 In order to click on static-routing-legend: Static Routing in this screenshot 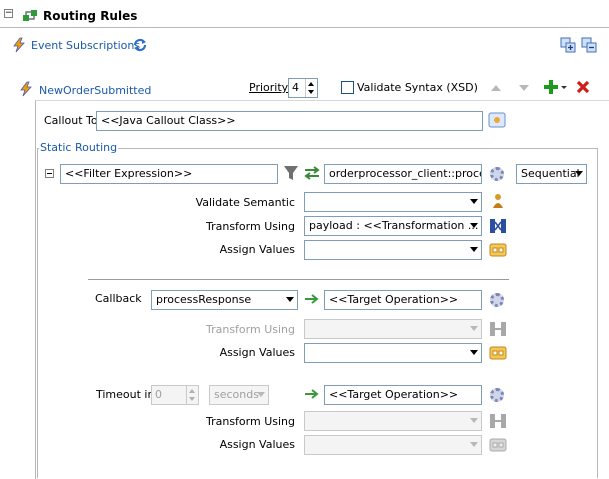, I will do `click(79, 147)`.